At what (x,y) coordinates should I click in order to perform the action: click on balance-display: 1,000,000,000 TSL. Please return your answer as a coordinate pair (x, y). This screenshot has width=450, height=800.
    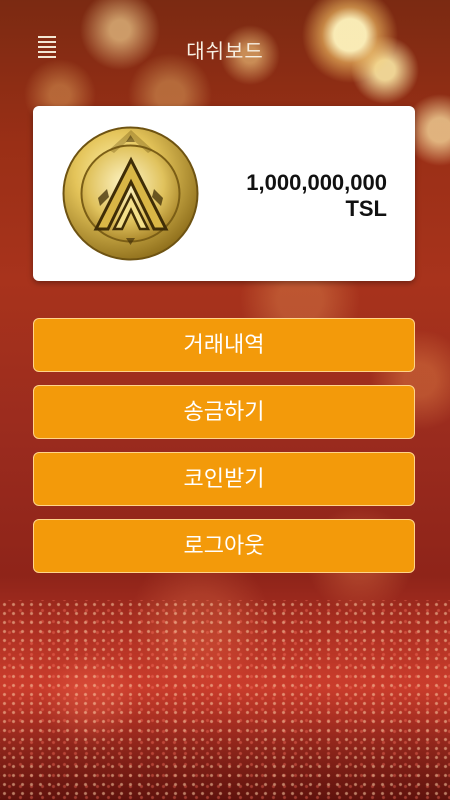
    Looking at the image, I should click on (316, 196).